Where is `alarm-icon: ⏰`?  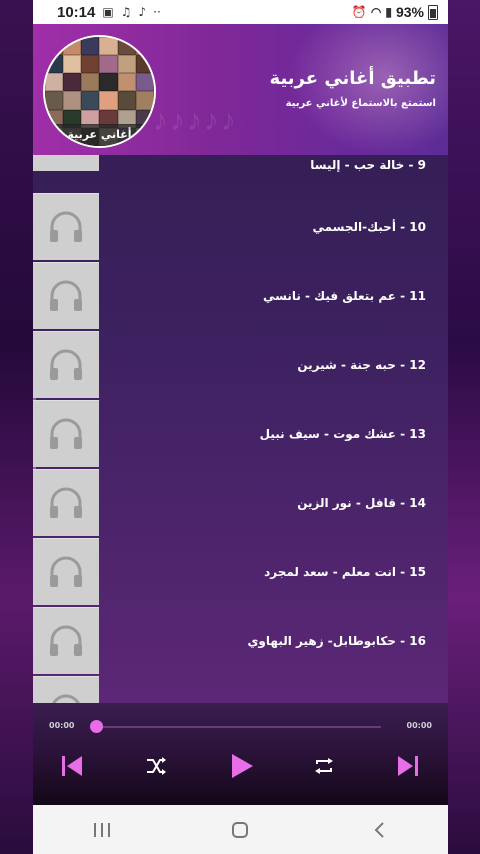 alarm-icon: ⏰ is located at coordinates (359, 12).